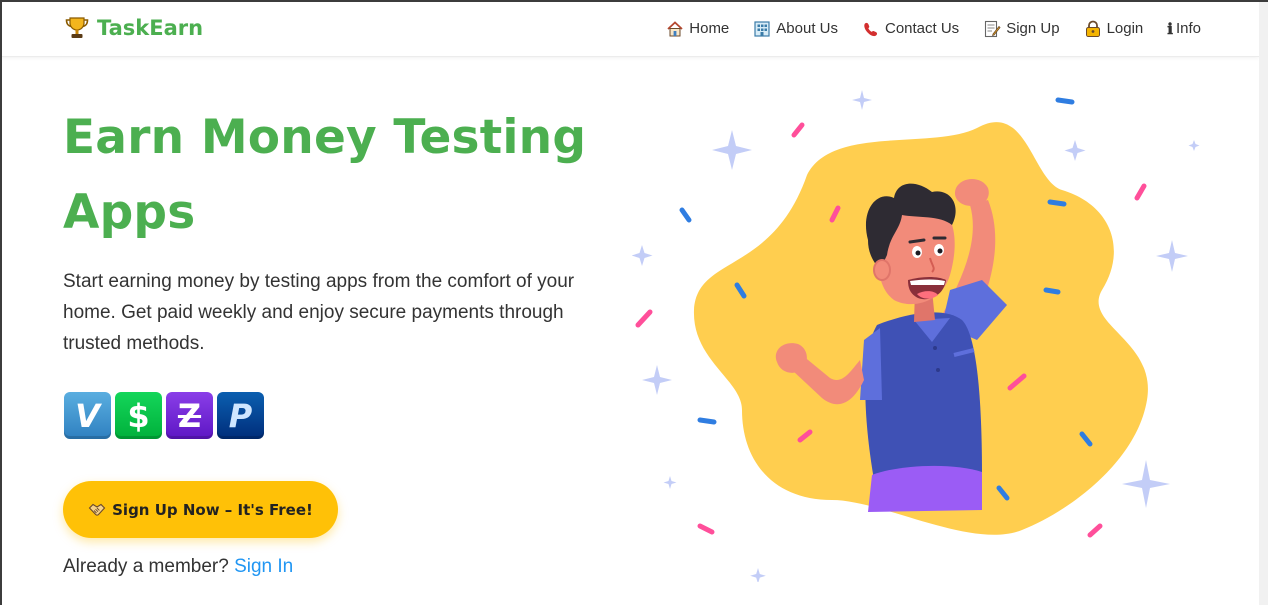 The image size is (1268, 605). Describe the element at coordinates (1170, 28) in the screenshot. I see `info-icon: ℹ` at that location.